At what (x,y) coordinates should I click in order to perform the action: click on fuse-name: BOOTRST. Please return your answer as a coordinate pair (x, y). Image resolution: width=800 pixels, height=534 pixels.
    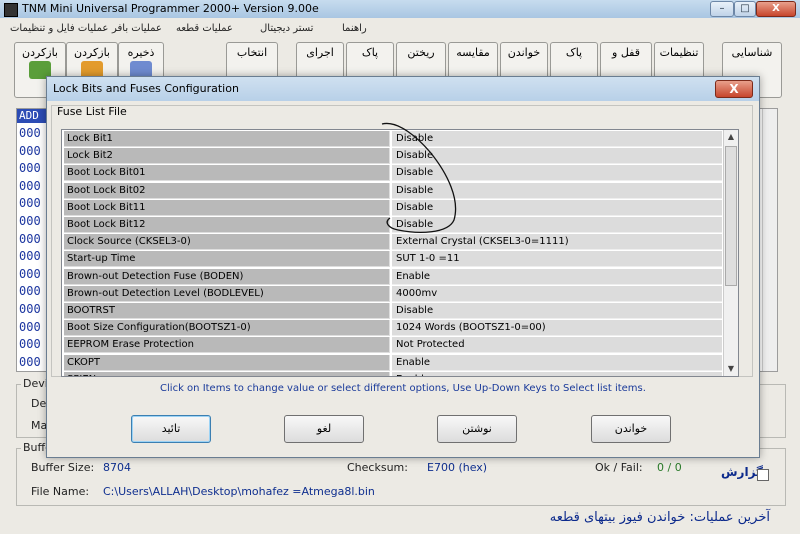
    Looking at the image, I should click on (227, 311).